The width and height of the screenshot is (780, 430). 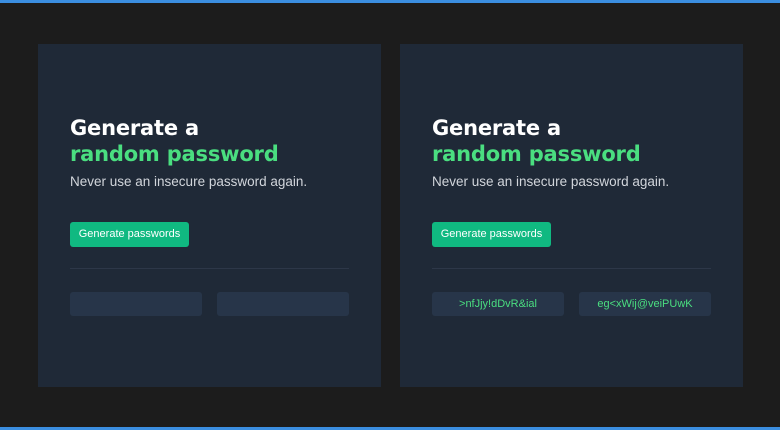 What do you see at coordinates (390, 1) in the screenshot?
I see `top-frame-border` at bounding box center [390, 1].